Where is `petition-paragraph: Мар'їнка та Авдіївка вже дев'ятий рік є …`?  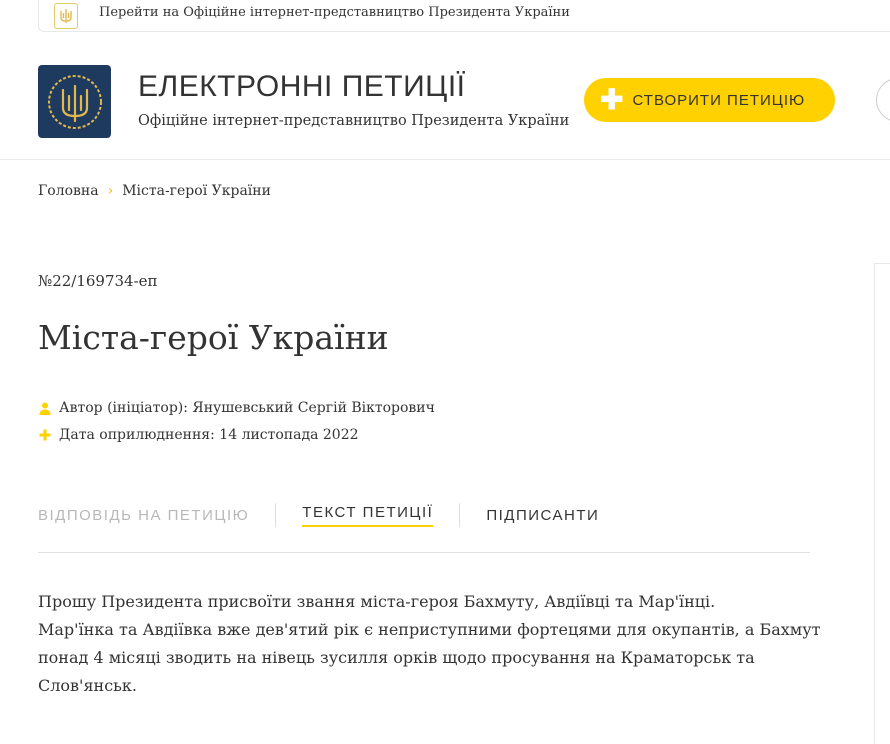 petition-paragraph: Мар'їнка та Авдіївка вже дев'ятий рік є … is located at coordinates (429, 657).